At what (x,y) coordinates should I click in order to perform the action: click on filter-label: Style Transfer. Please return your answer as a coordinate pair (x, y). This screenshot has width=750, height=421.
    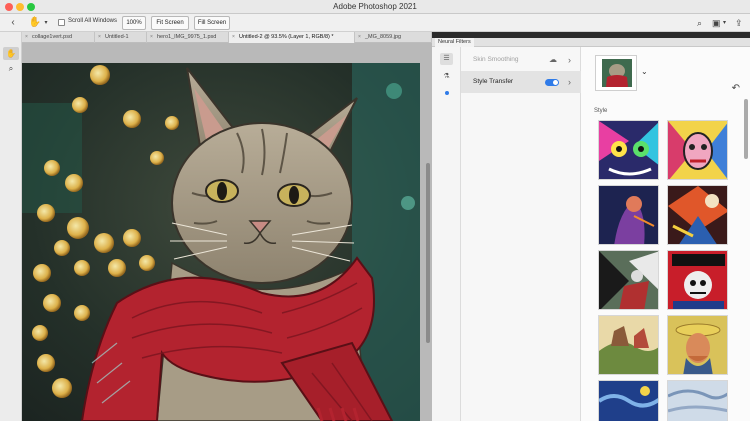
    Looking at the image, I should click on (493, 81).